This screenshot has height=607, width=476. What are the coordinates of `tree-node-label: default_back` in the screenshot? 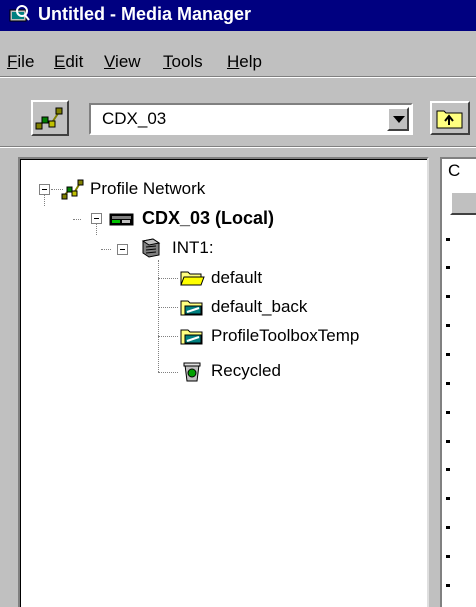 It's located at (259, 306).